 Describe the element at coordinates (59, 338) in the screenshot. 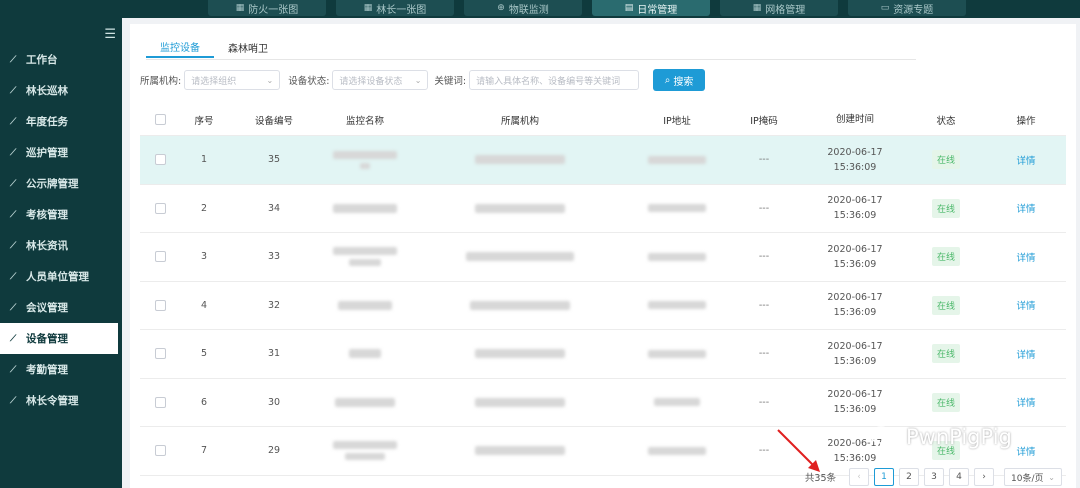

I see `sidebar-item-device-management: ⟋ 设备管理` at that location.